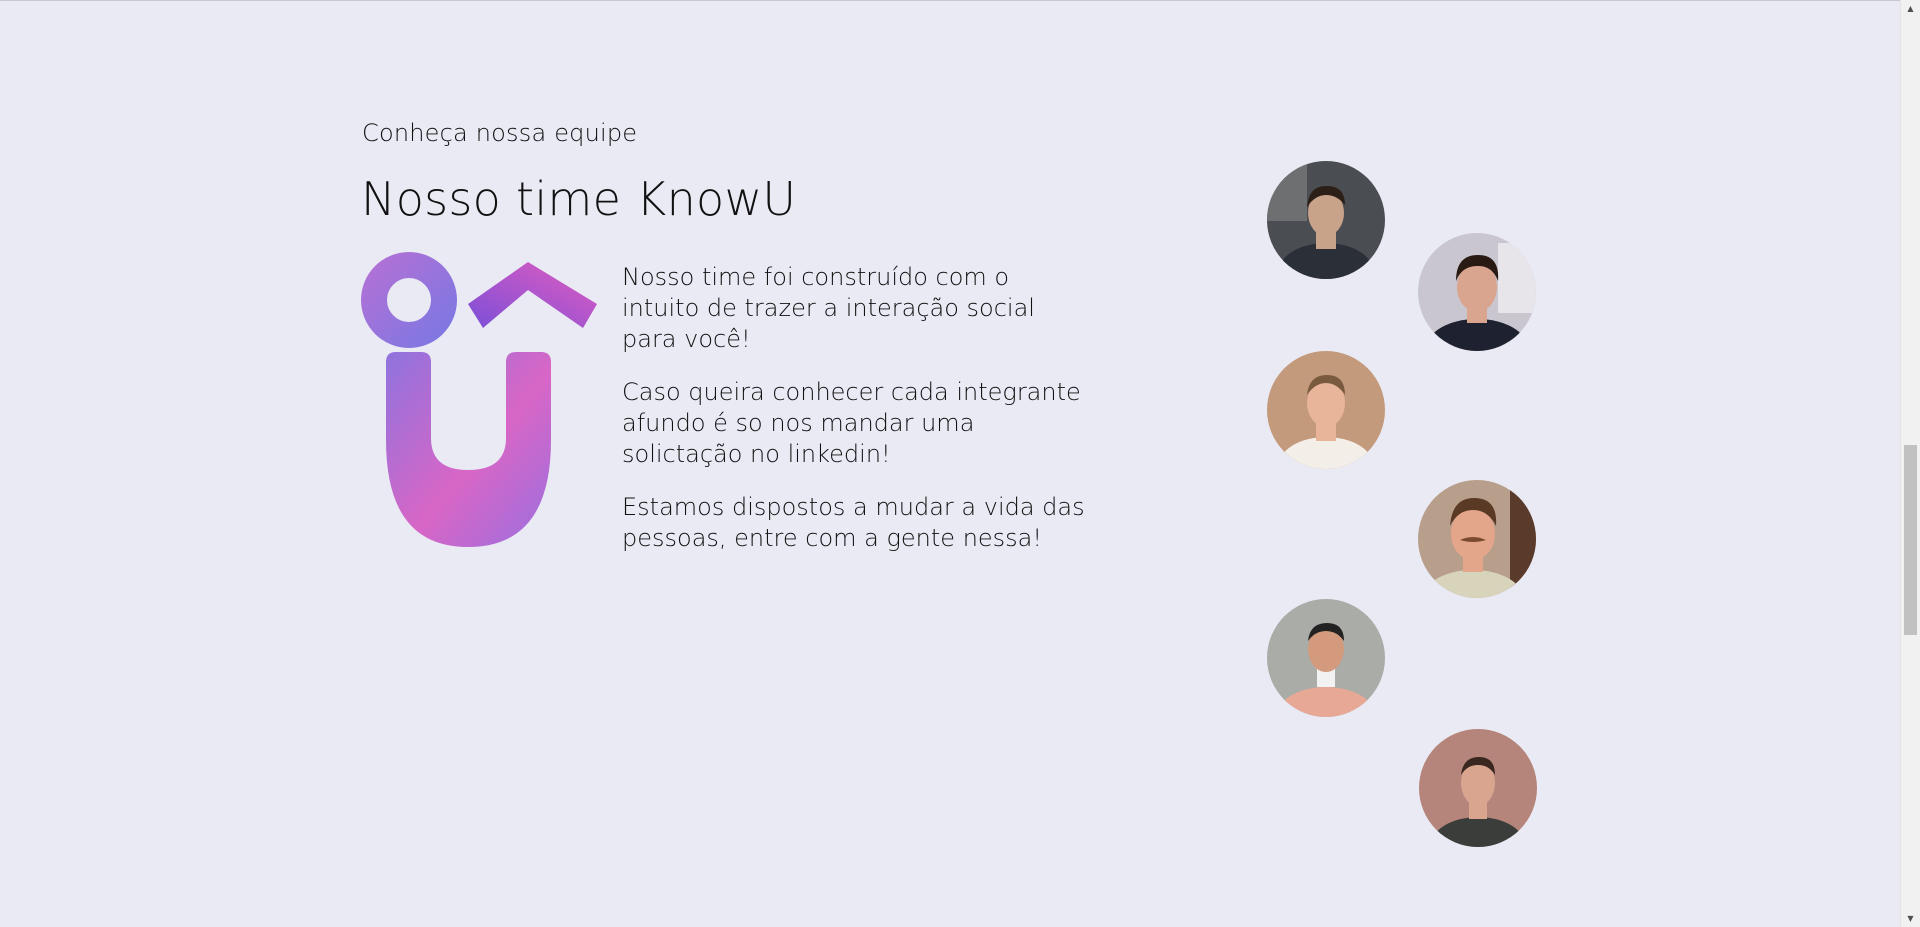 The image size is (1920, 927). What do you see at coordinates (579, 199) in the screenshot?
I see `section-title: Nosso time KnowU` at bounding box center [579, 199].